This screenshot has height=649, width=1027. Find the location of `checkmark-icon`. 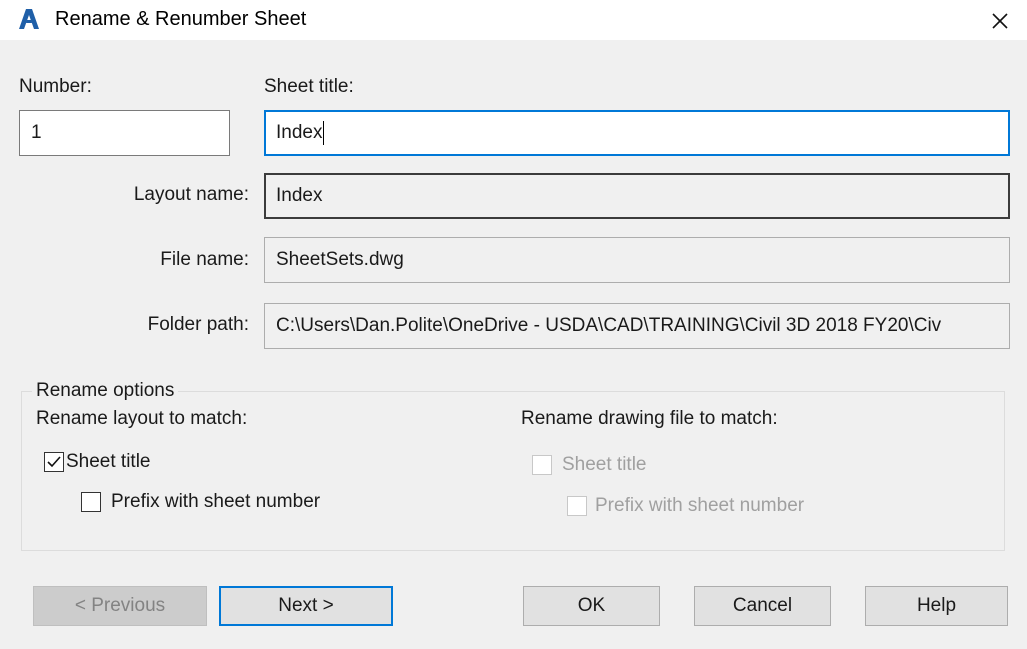

checkmark-icon is located at coordinates (54, 462).